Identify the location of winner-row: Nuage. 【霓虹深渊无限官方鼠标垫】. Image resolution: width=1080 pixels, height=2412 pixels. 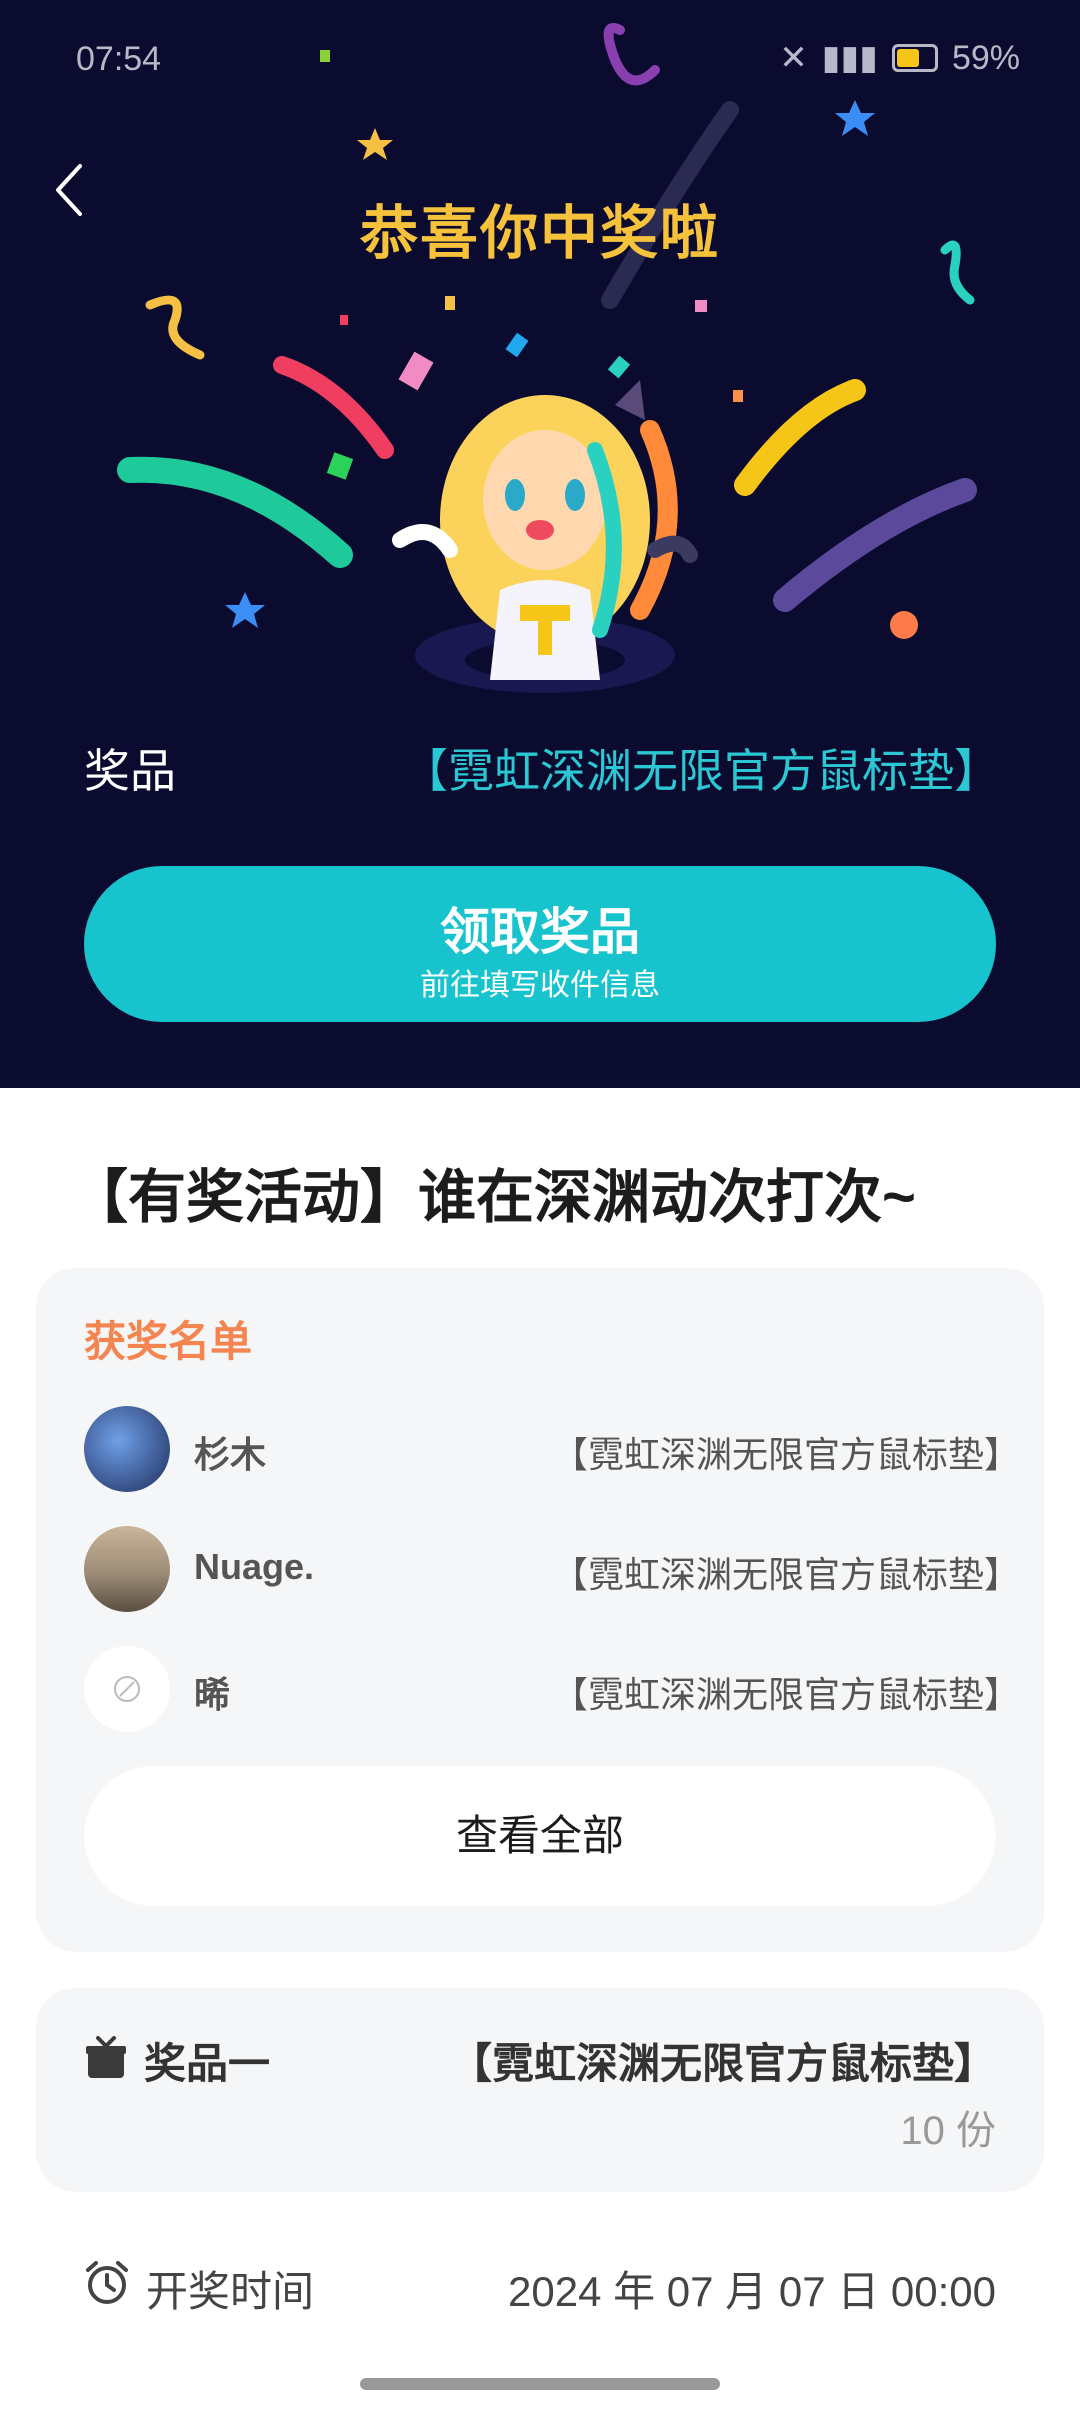
(552, 1569).